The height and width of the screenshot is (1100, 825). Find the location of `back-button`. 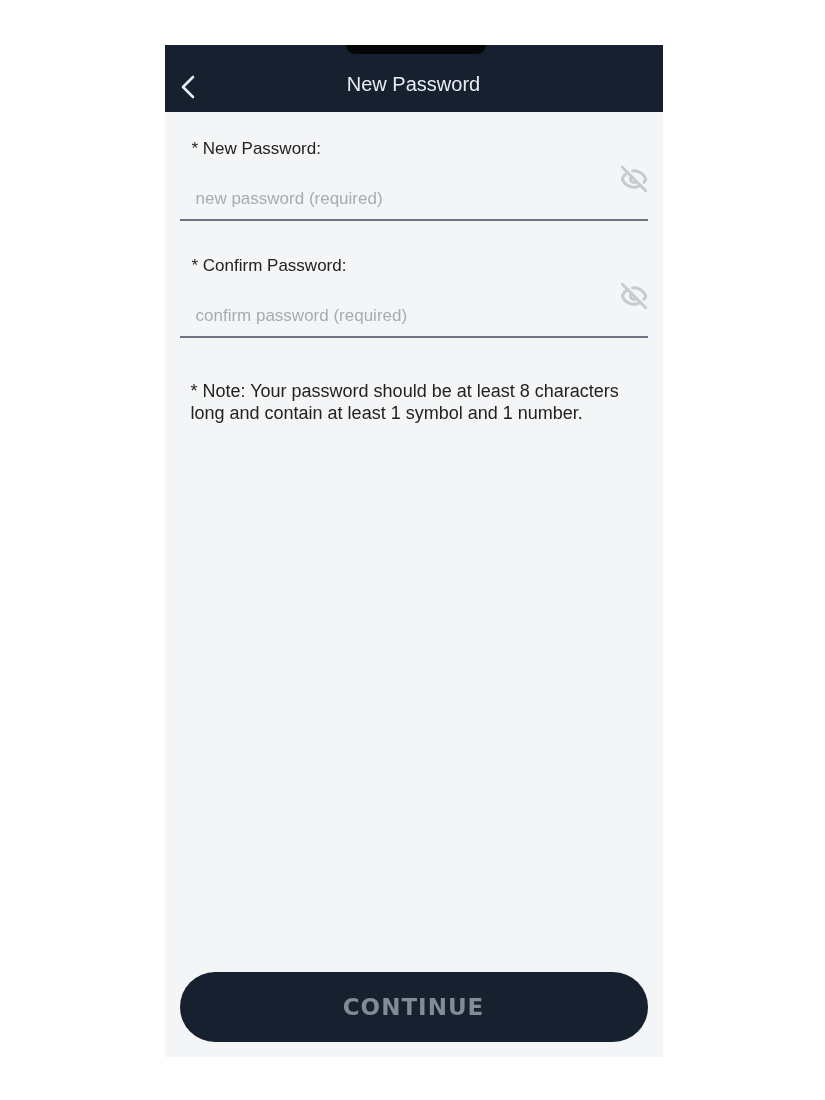

back-button is located at coordinates (187, 87).